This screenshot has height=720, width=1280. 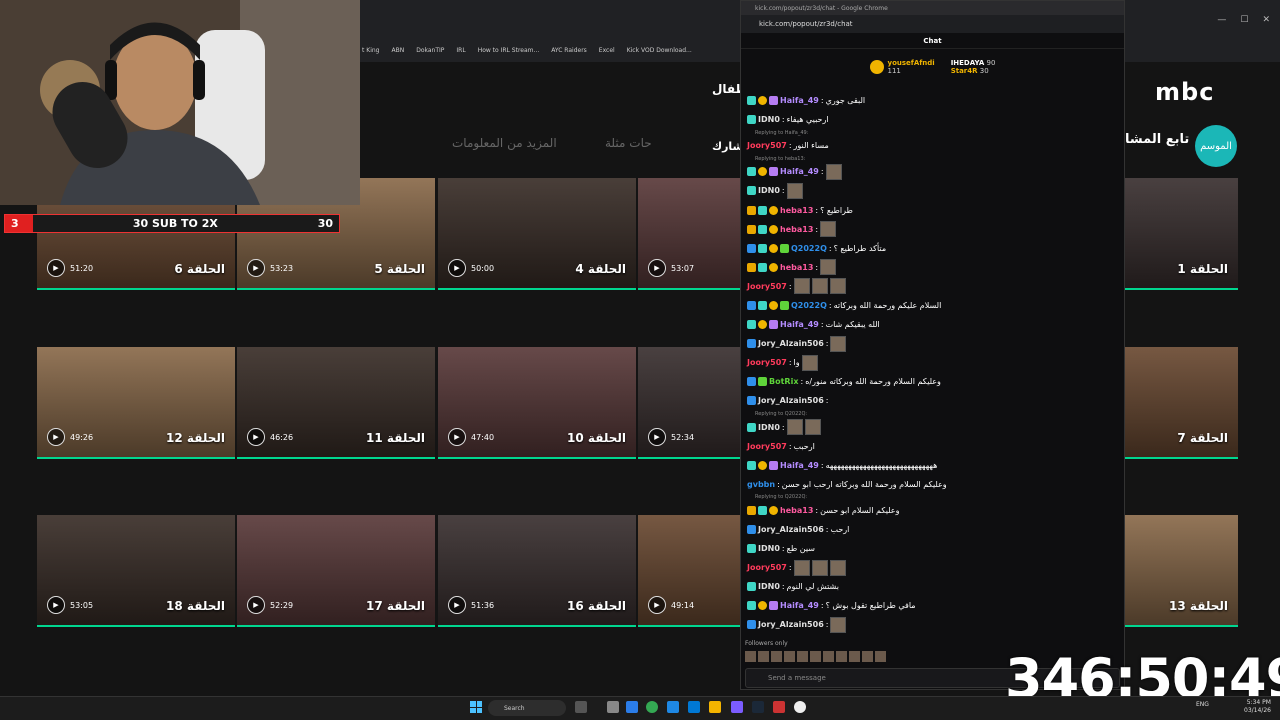 What do you see at coordinates (476, 707) in the screenshot?
I see `start-icon` at bounding box center [476, 707].